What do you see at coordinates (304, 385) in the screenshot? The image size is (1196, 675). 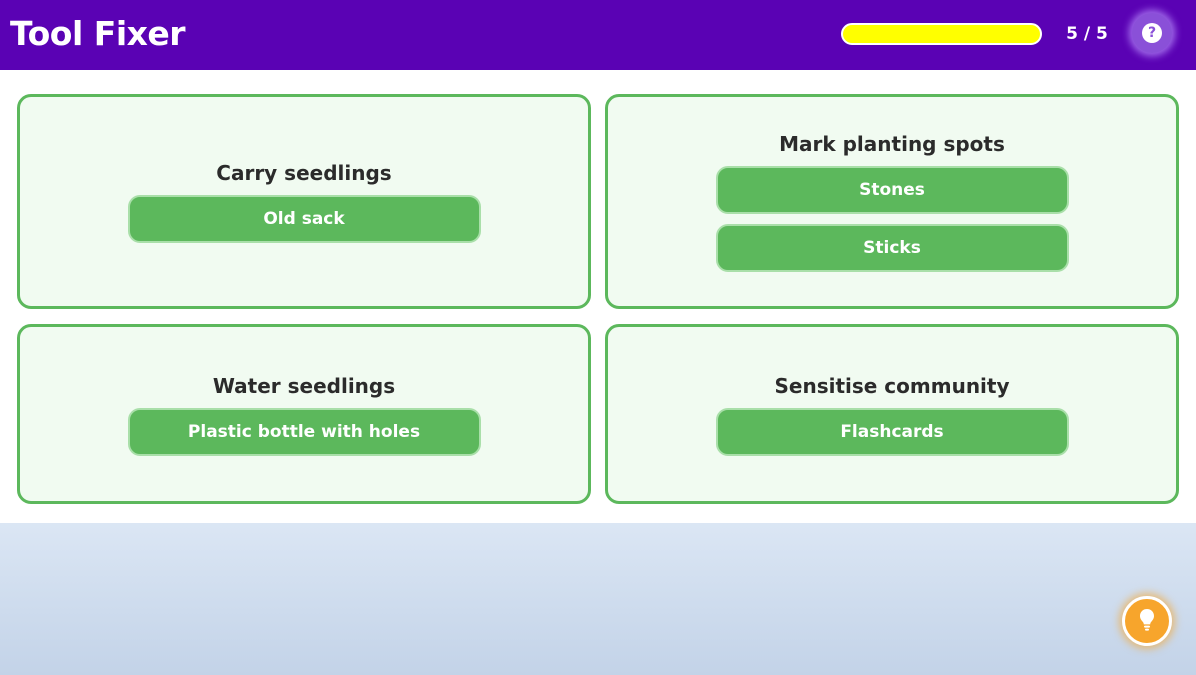 I see `task-title: Water seedlings` at bounding box center [304, 385].